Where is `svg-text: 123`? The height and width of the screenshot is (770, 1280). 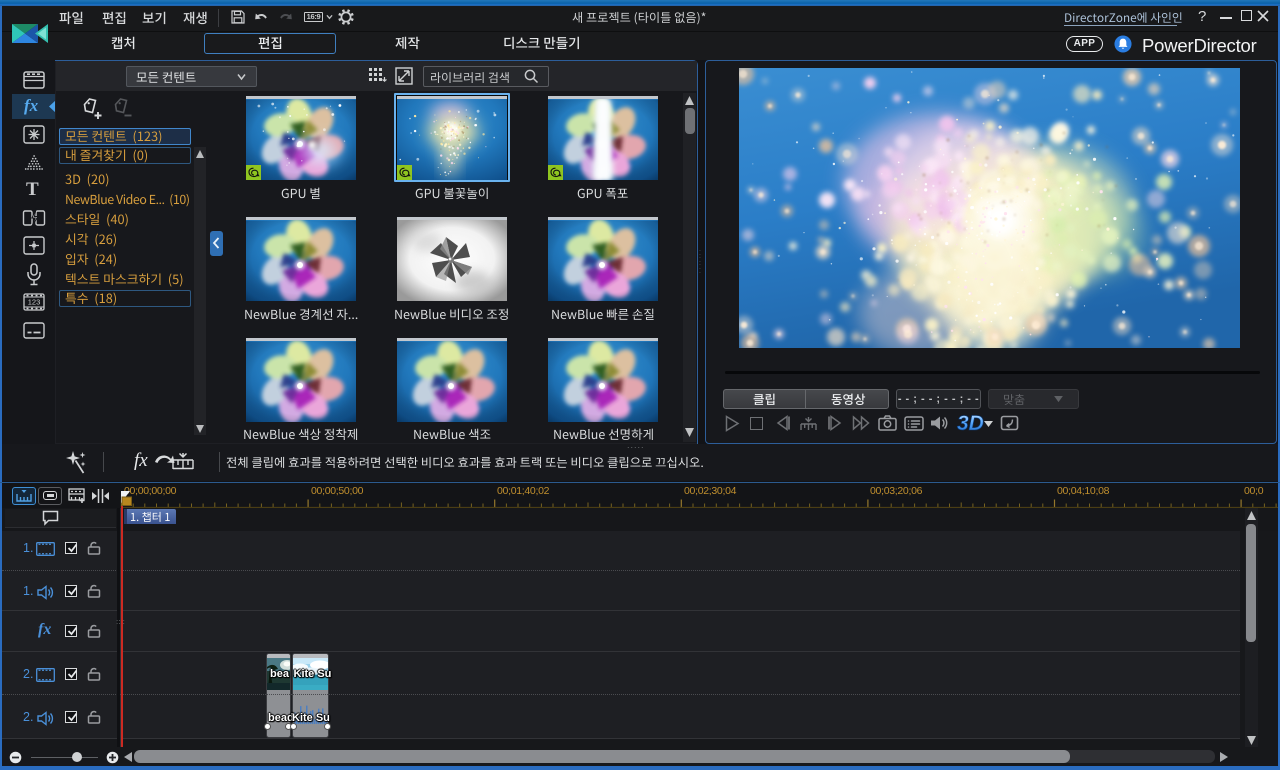
svg-text: 123 is located at coordinates (34, 302).